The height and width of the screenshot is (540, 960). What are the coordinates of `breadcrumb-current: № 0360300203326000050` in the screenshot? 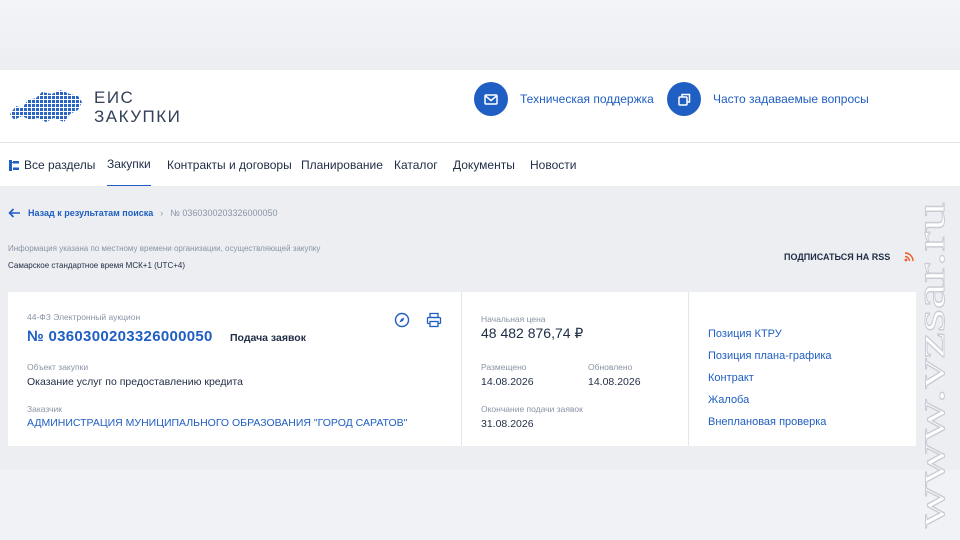 It's located at (224, 213).